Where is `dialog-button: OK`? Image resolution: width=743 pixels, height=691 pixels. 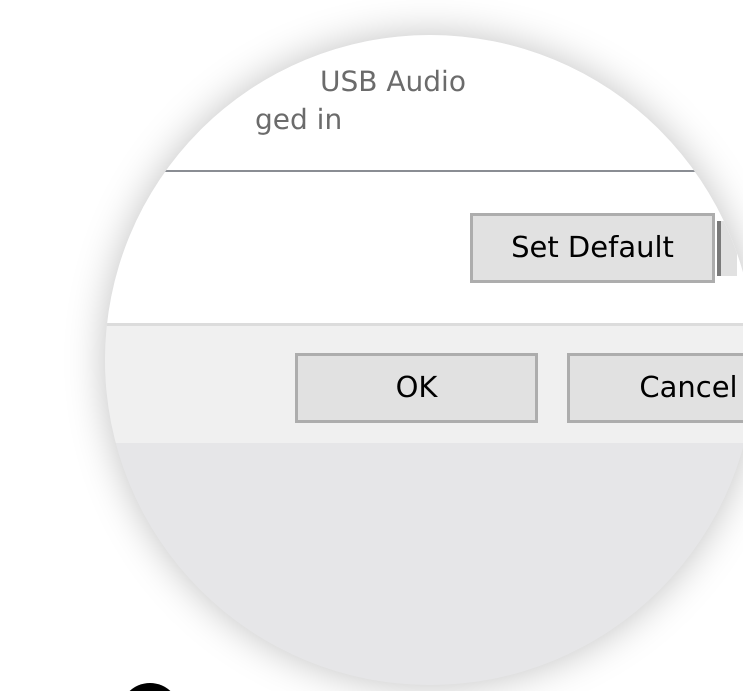
dialog-button: OK is located at coordinates (416, 388).